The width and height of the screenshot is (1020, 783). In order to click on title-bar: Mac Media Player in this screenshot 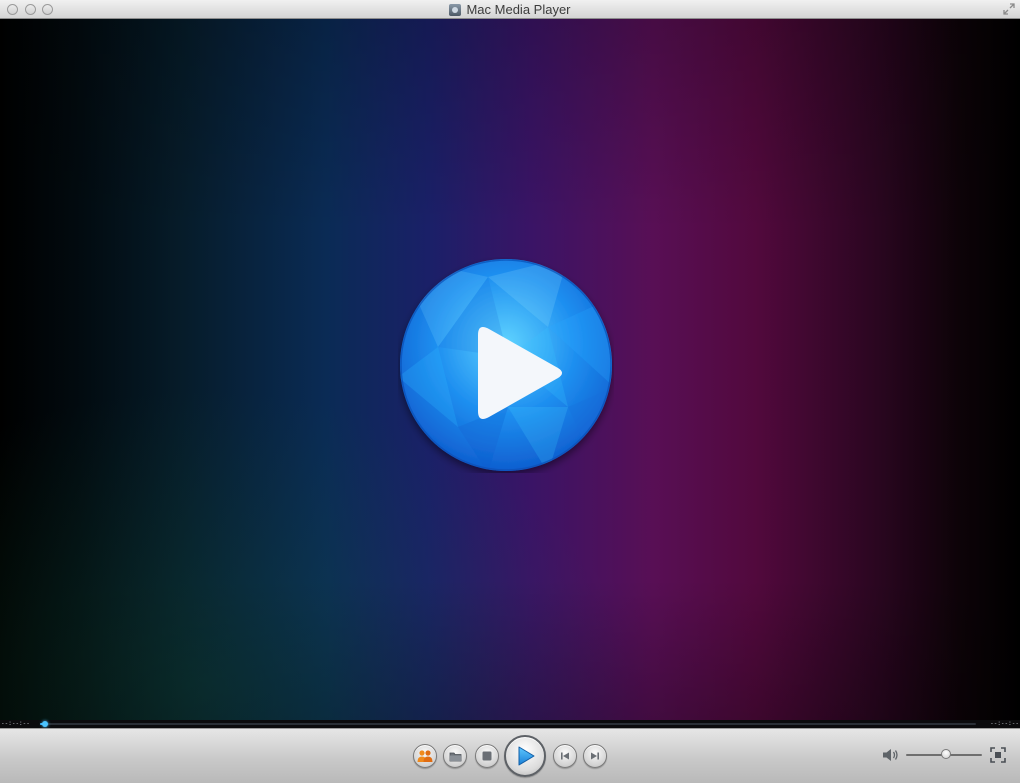, I will do `click(510, 9)`.